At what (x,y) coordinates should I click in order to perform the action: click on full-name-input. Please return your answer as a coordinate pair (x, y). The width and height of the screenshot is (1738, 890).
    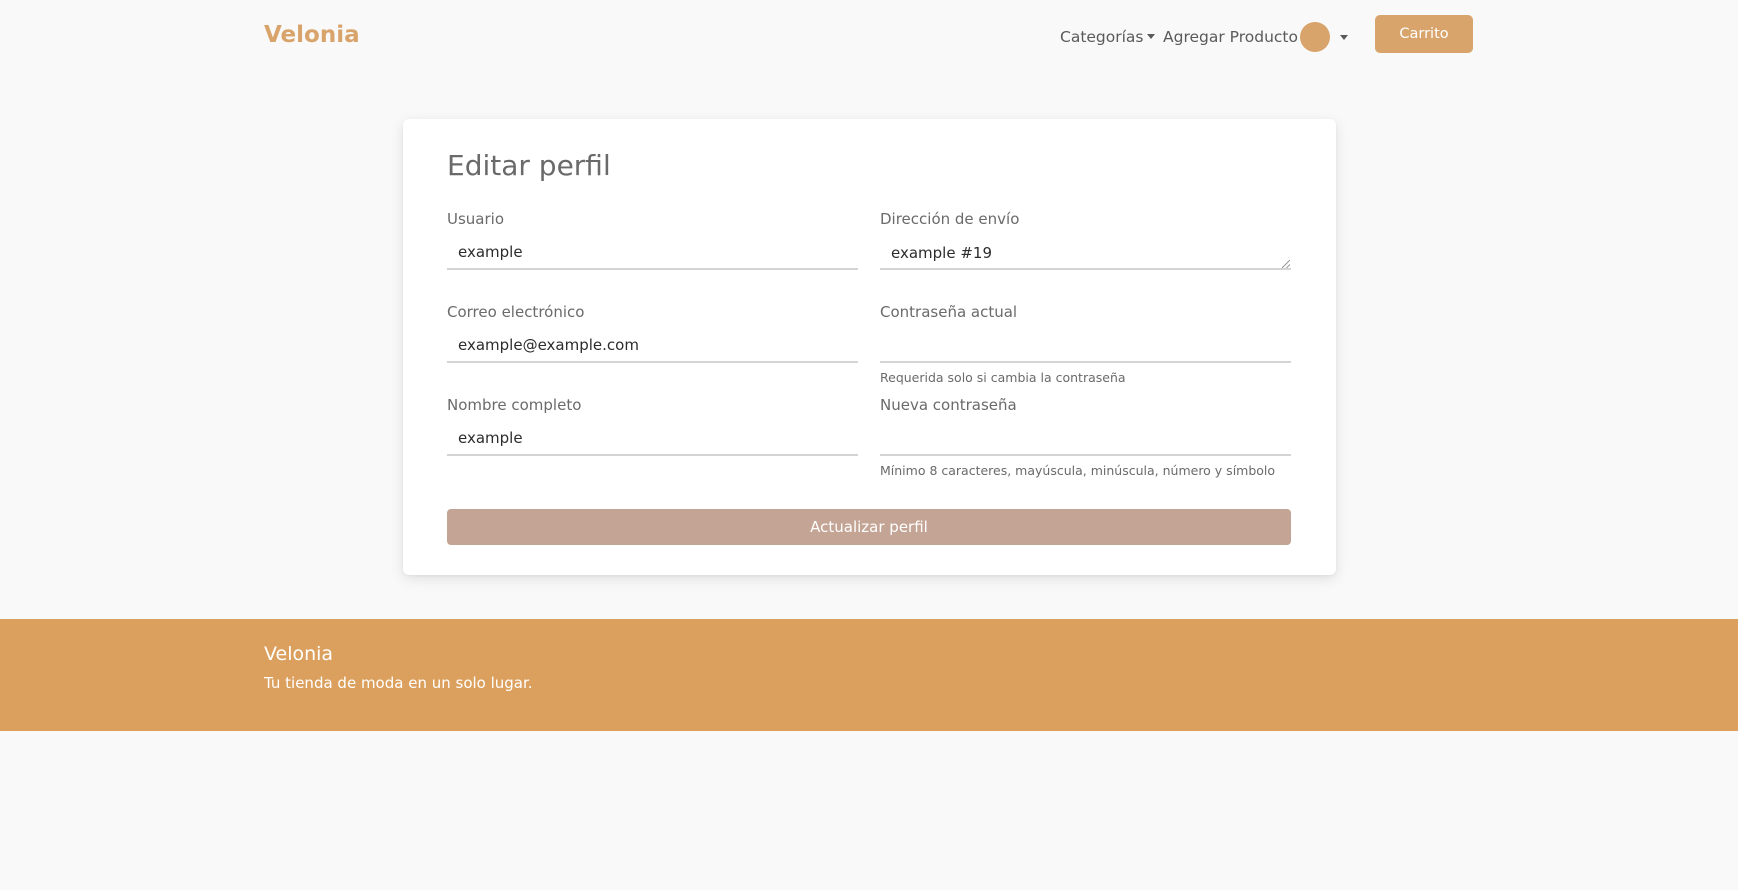
    Looking at the image, I should click on (652, 439).